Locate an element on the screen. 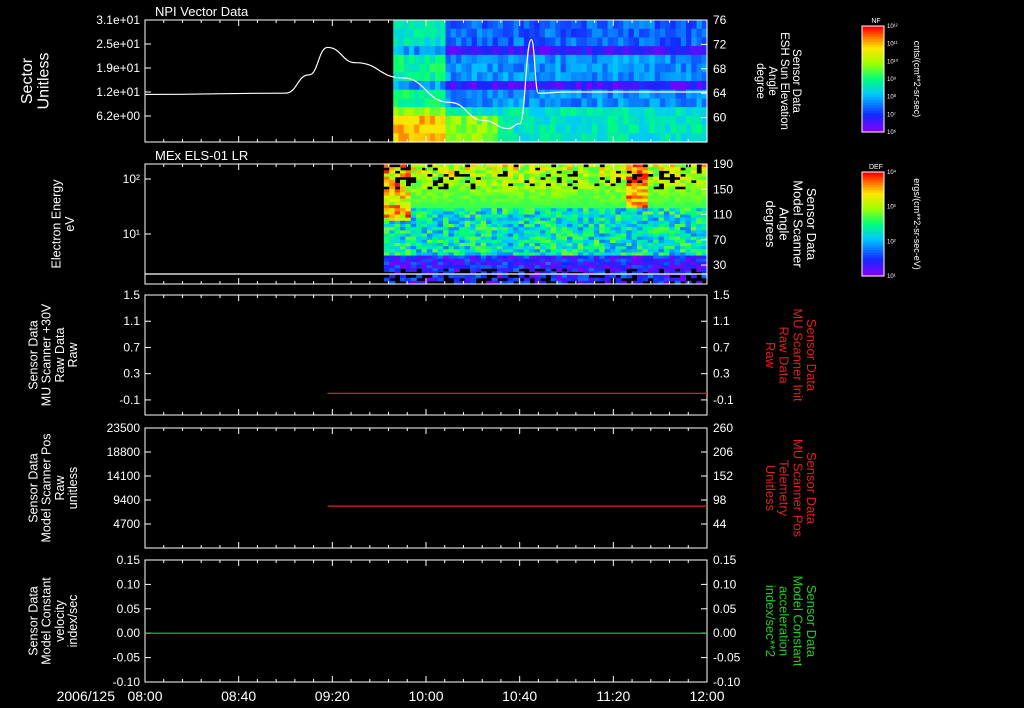 Image resolution: width=1024 pixels, height=708 pixels. y-tick-label: 0.3 is located at coordinates (131, 374).